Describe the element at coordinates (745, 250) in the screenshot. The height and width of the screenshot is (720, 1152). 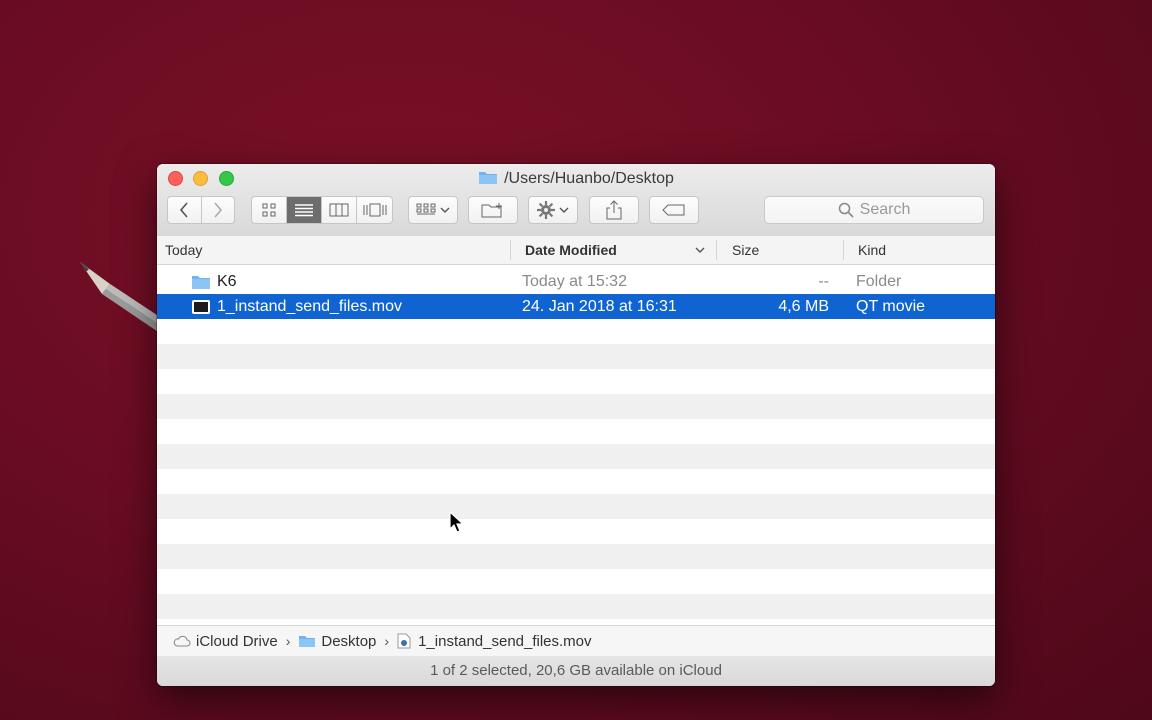
I see `column-size: Size` at that location.